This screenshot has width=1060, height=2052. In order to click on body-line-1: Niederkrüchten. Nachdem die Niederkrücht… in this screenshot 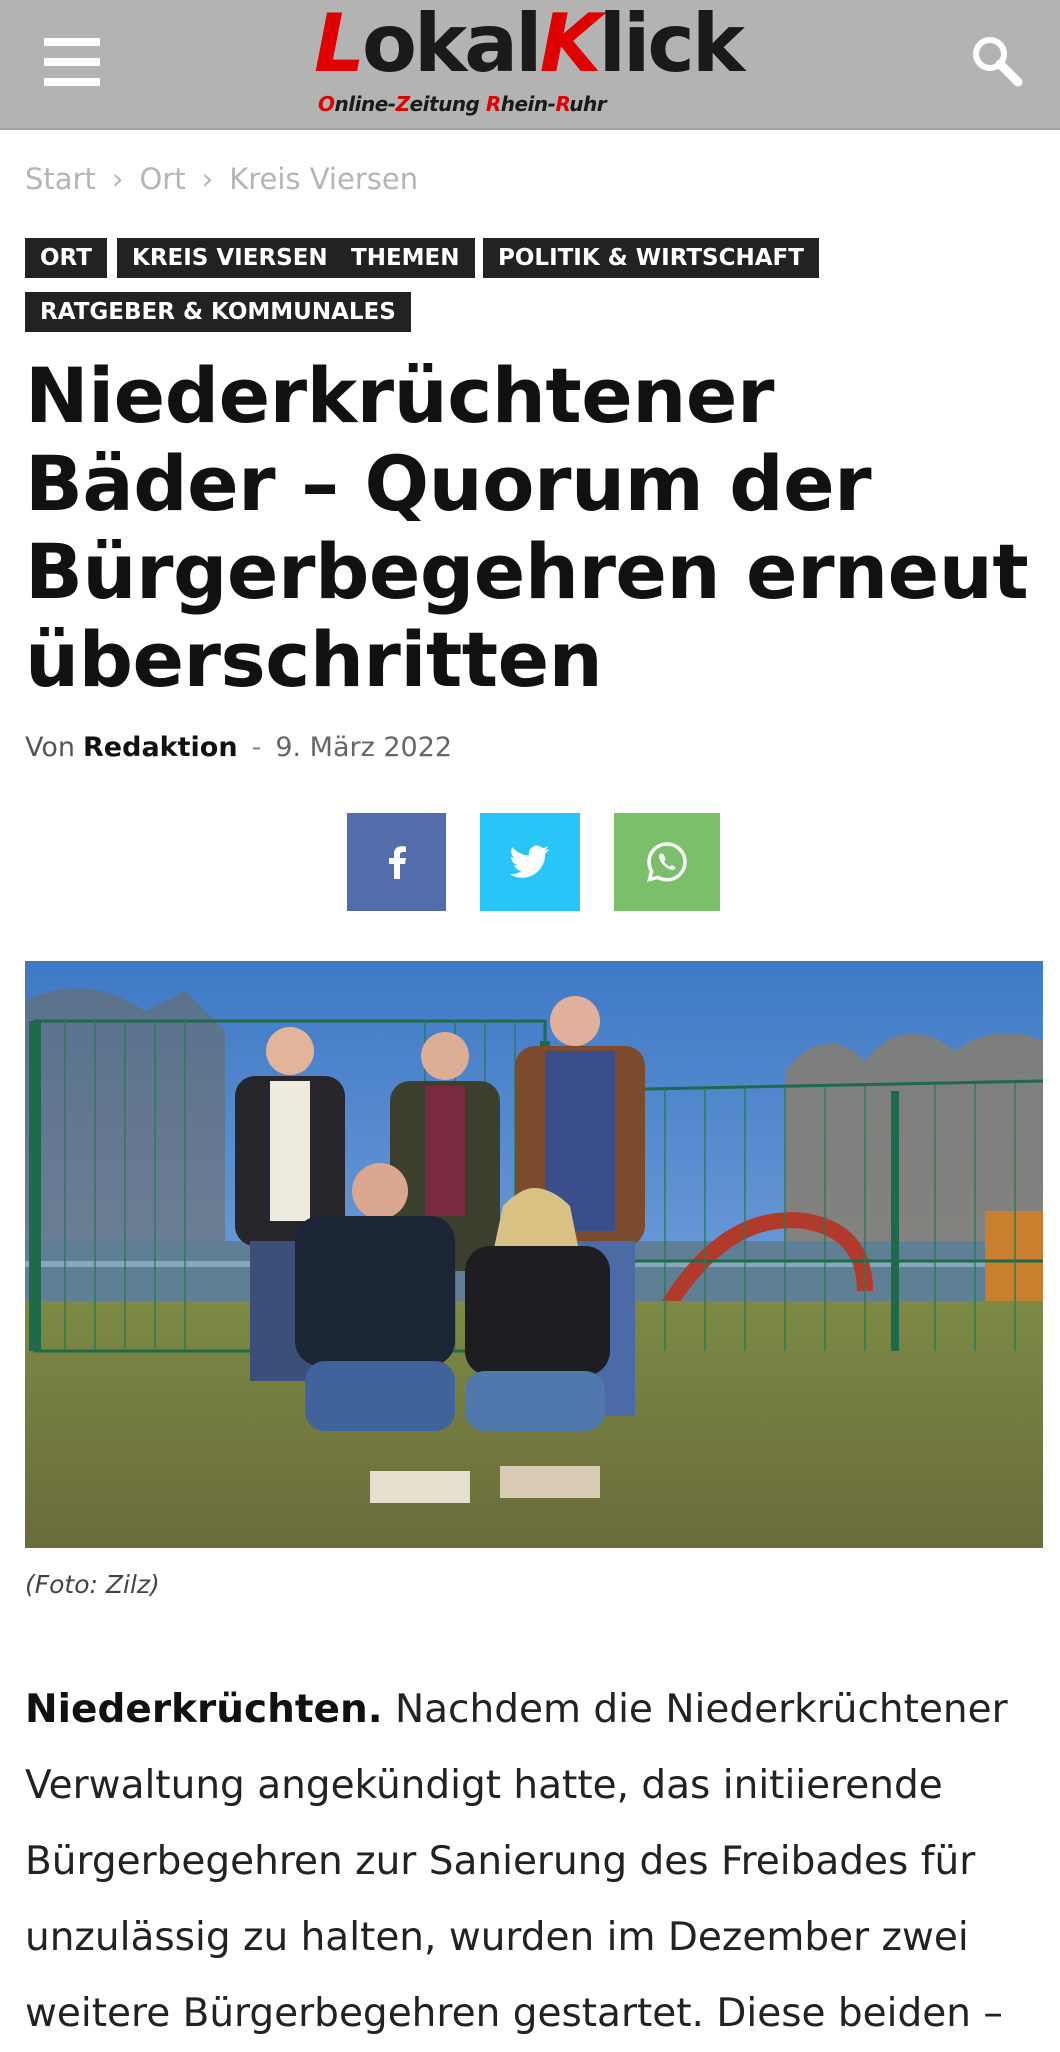, I will do `click(516, 1709)`.